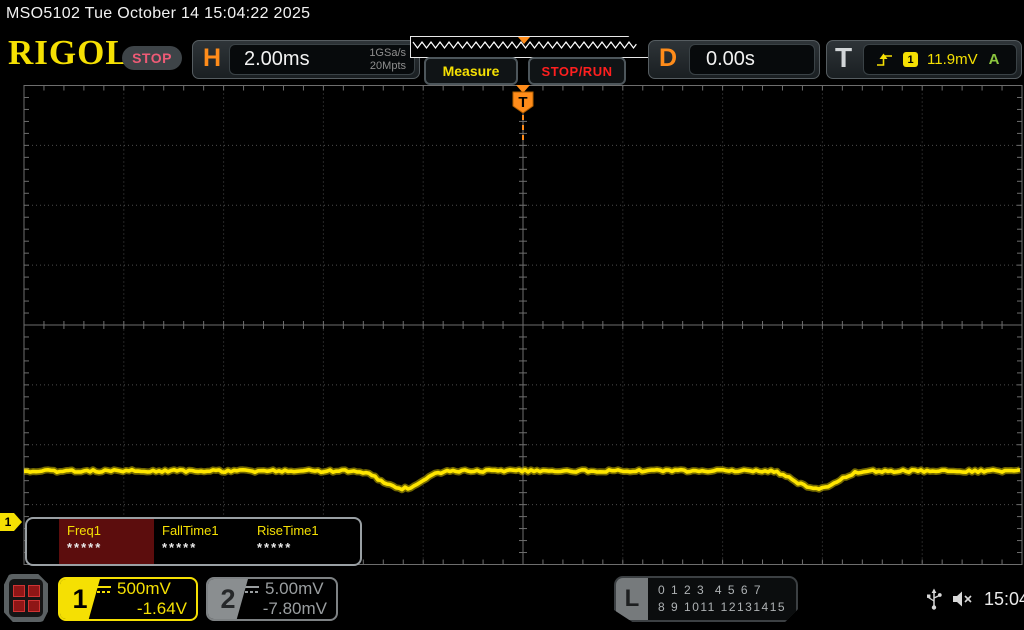 Image resolution: width=1024 pixels, height=630 pixels. I want to click on logic-analyzer-badge: L 0 1 2 3 4 5 6 7 8 9 1011 12131415, so click(706, 599).